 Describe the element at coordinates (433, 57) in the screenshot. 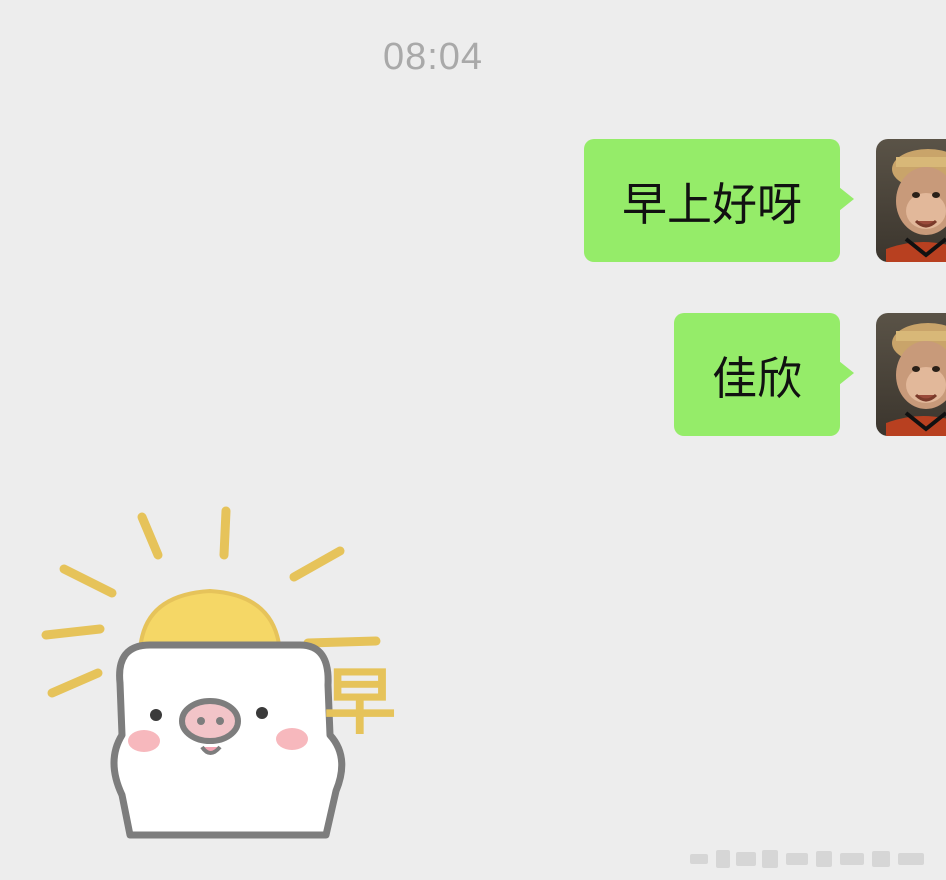

I see `message-timestamp: 08:04` at that location.